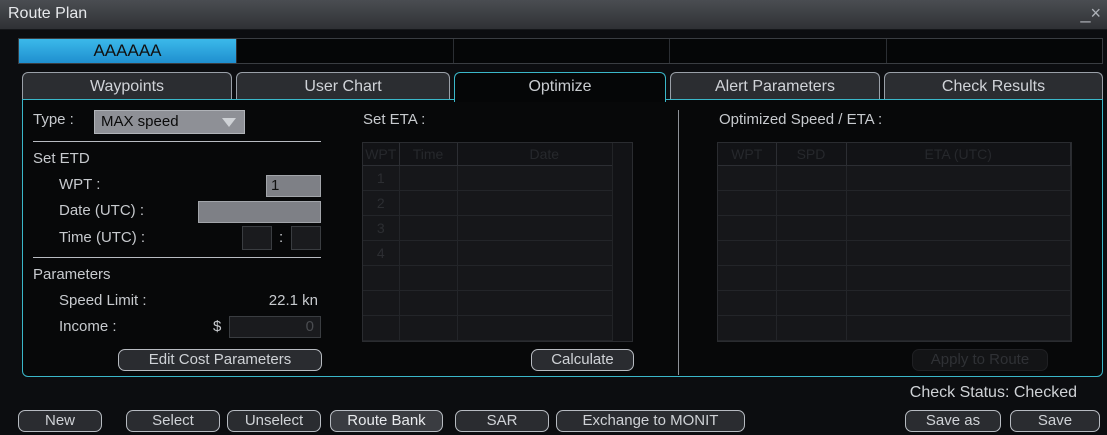 This screenshot has height=435, width=1107. I want to click on wpt-label: WPT :, so click(80, 184).